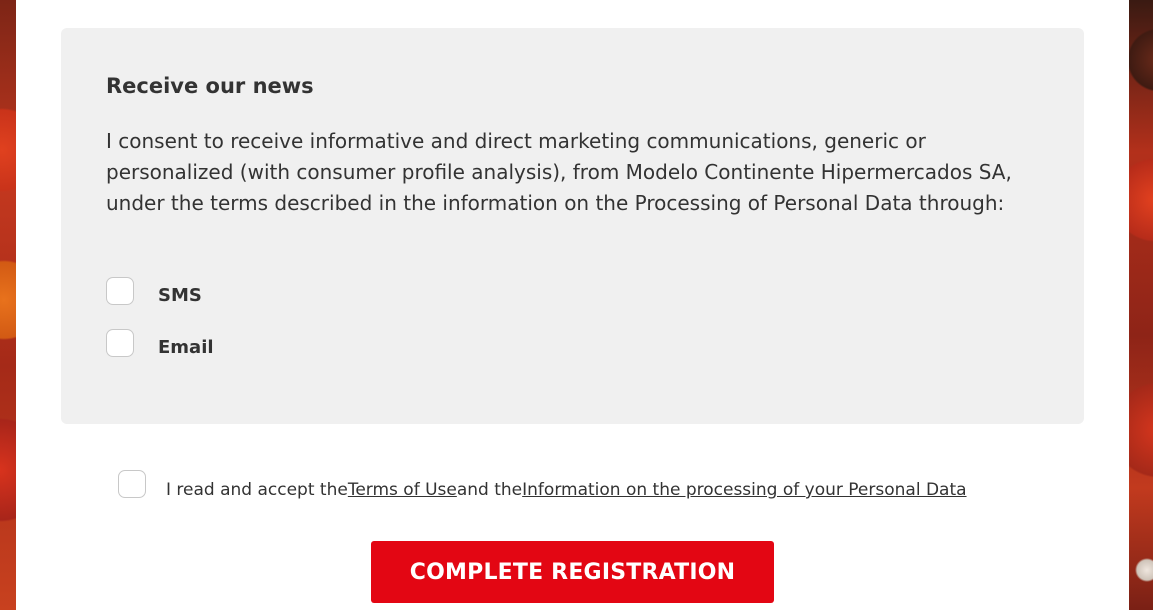 The height and width of the screenshot is (610, 1153). Describe the element at coordinates (572, 572) in the screenshot. I see `complete-registration-button: COMPLETE REGISTRATION` at that location.